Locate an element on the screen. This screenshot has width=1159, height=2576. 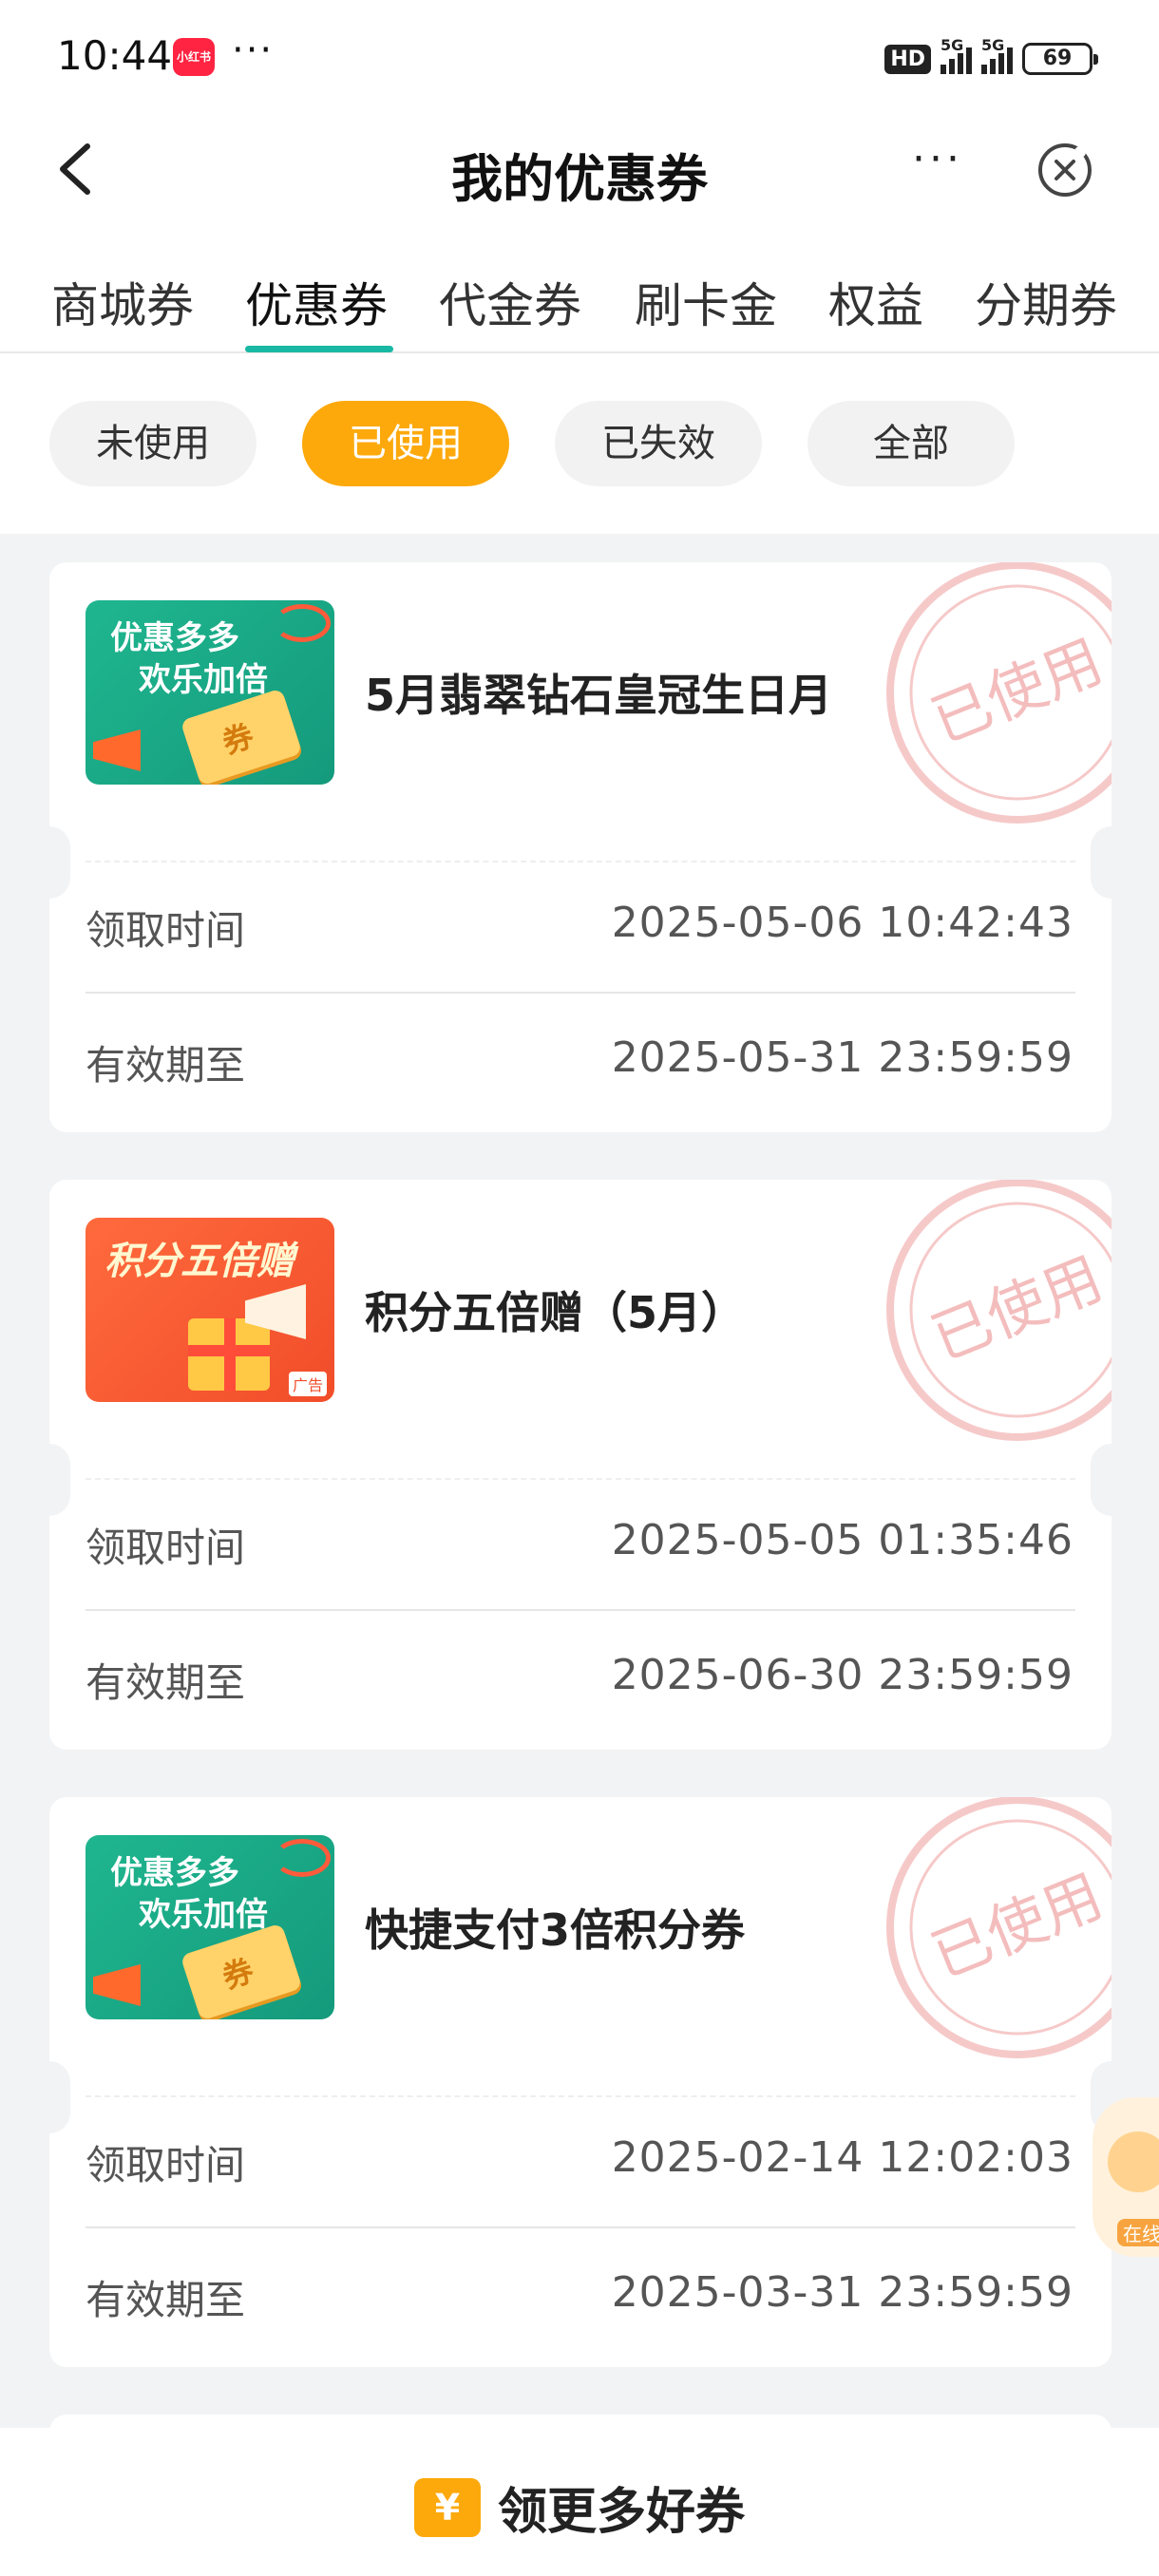
status-filter-bar: 未使用 已使用 已失效 全部 is located at coordinates (579, 443).